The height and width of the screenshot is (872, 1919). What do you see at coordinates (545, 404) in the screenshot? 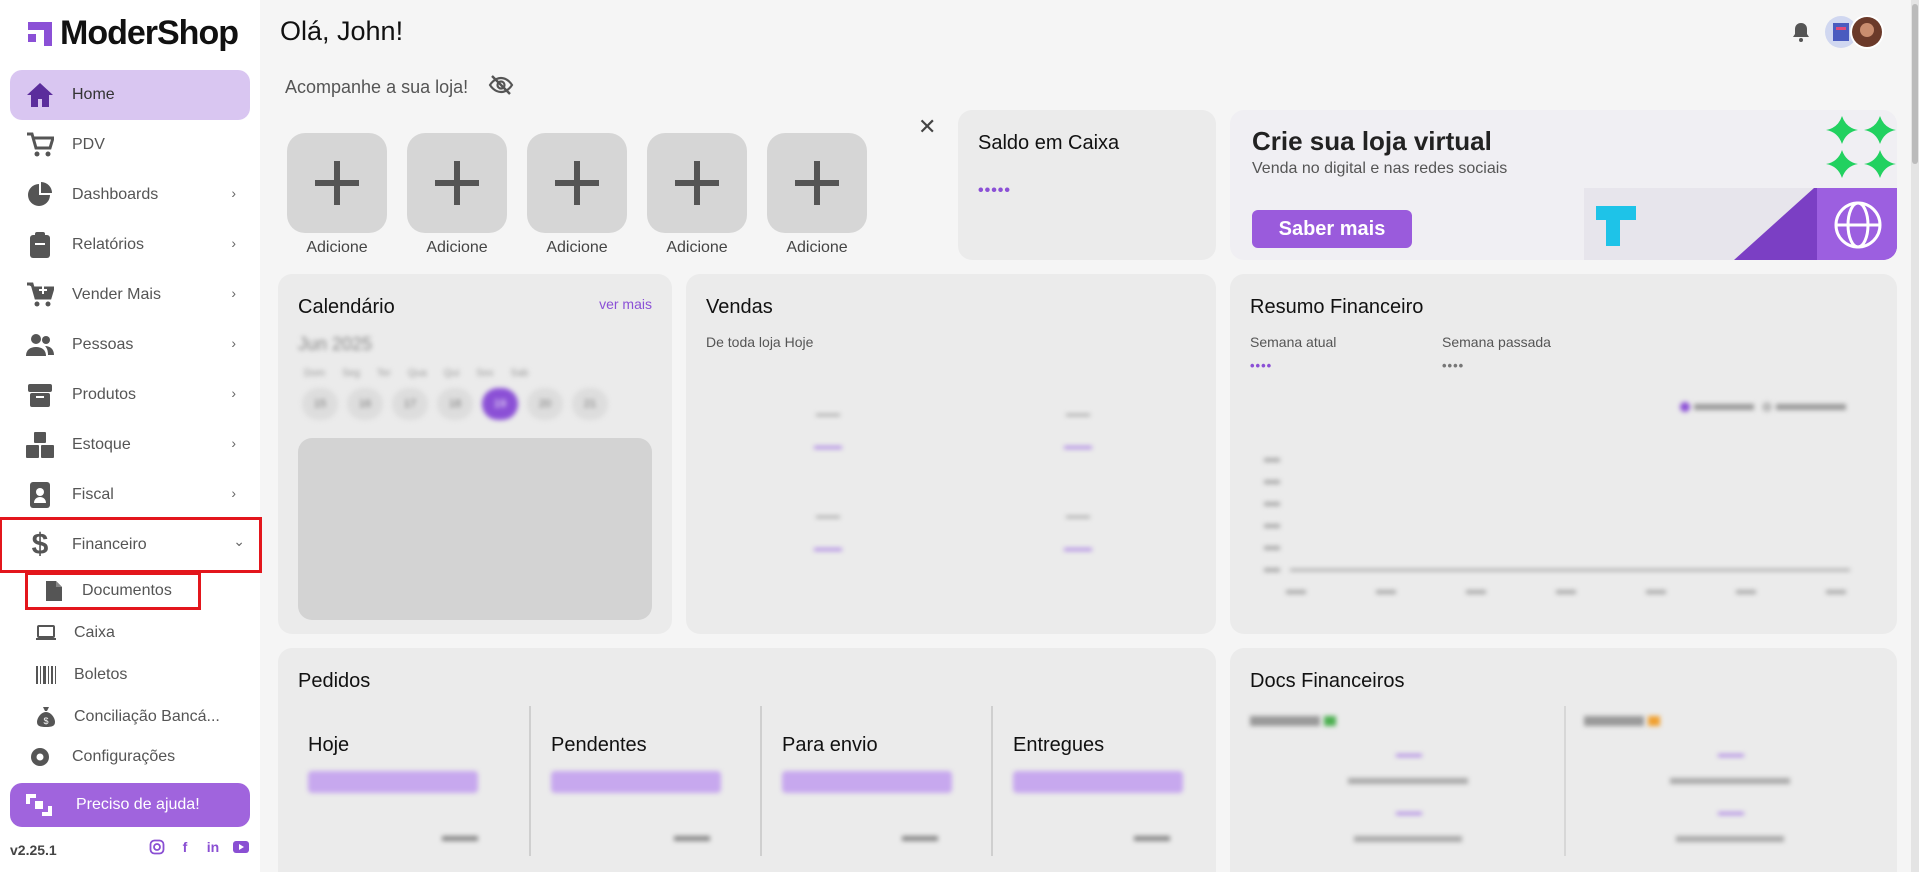
I see `calendar-date: 20` at bounding box center [545, 404].